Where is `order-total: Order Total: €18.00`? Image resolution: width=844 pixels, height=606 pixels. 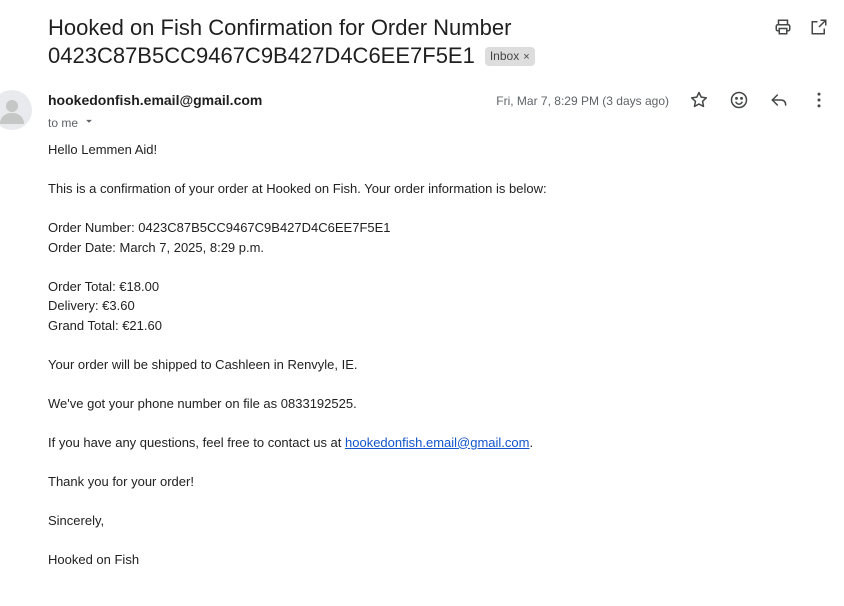
order-total: Order Total: €18.00 is located at coordinates (104, 286).